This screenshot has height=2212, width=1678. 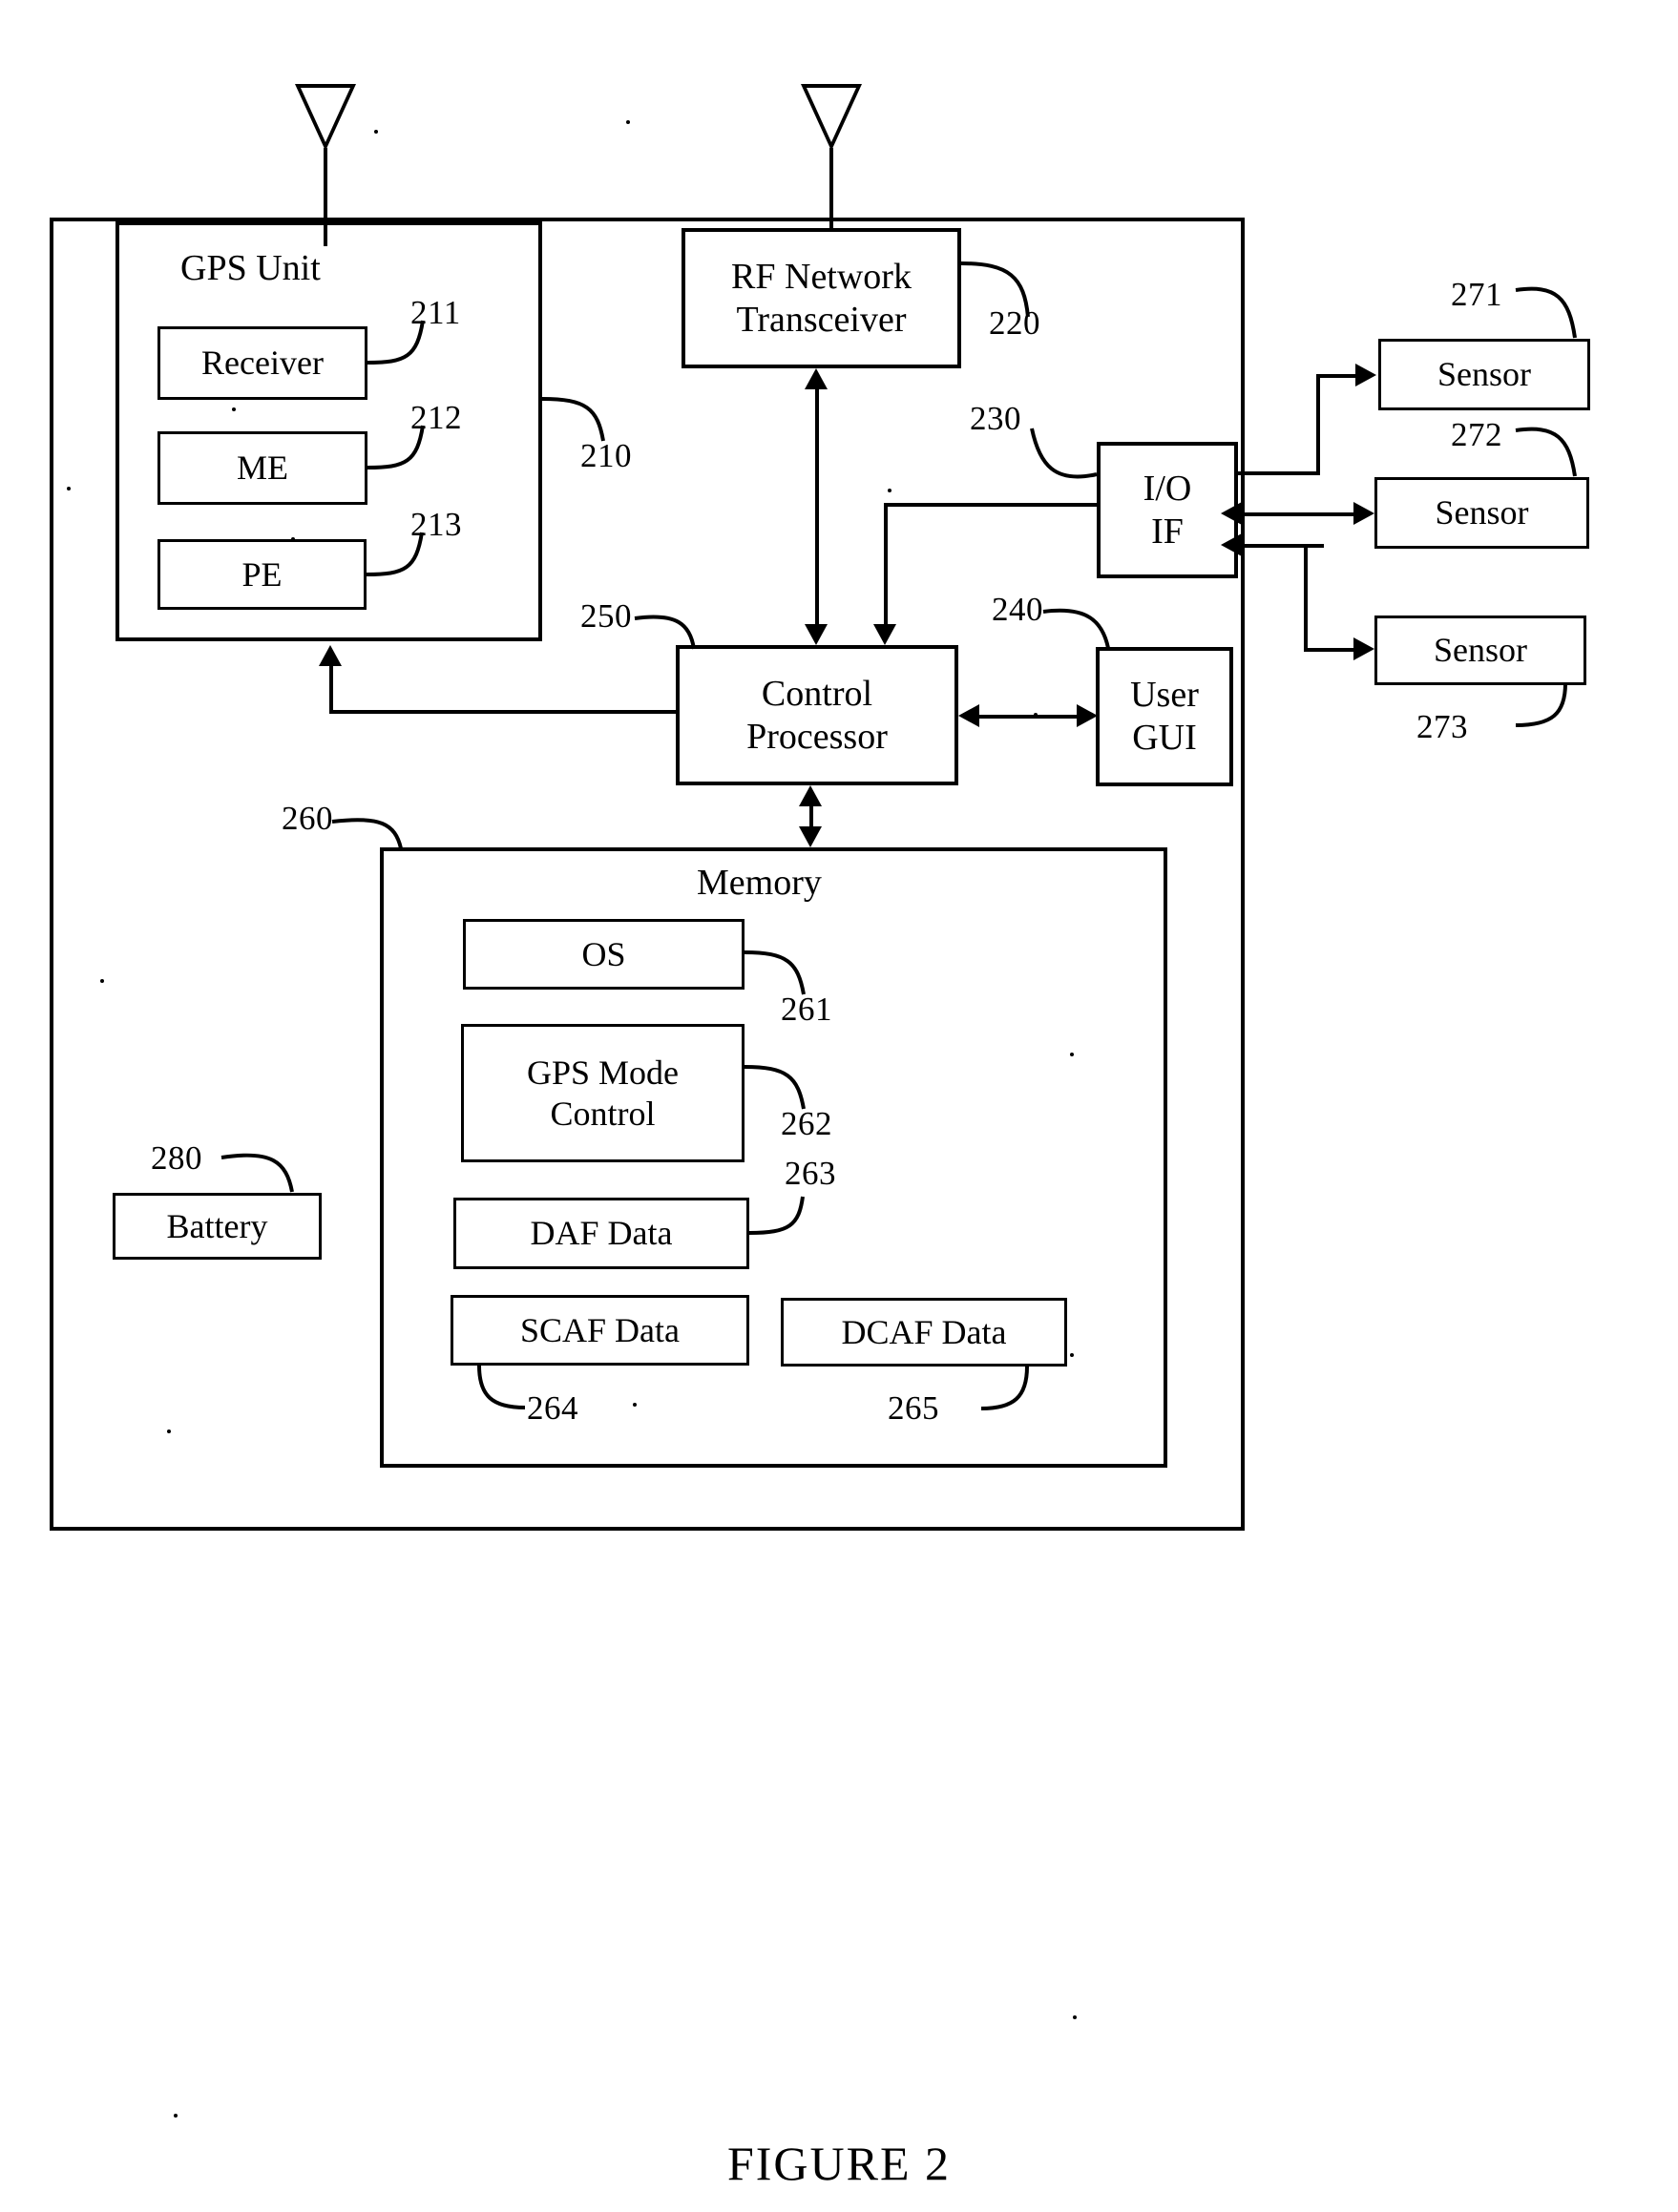 What do you see at coordinates (817, 715) in the screenshot?
I see `control-processor-label: Control Processor` at bounding box center [817, 715].